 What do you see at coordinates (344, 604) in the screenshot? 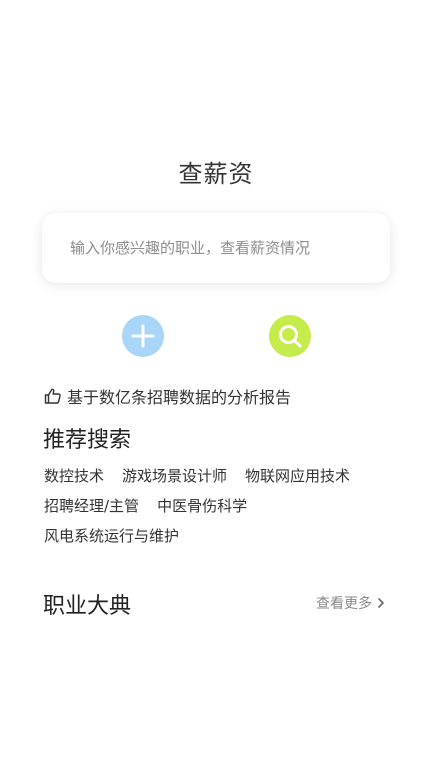
I see `see-more-label: 查看更多` at bounding box center [344, 604].